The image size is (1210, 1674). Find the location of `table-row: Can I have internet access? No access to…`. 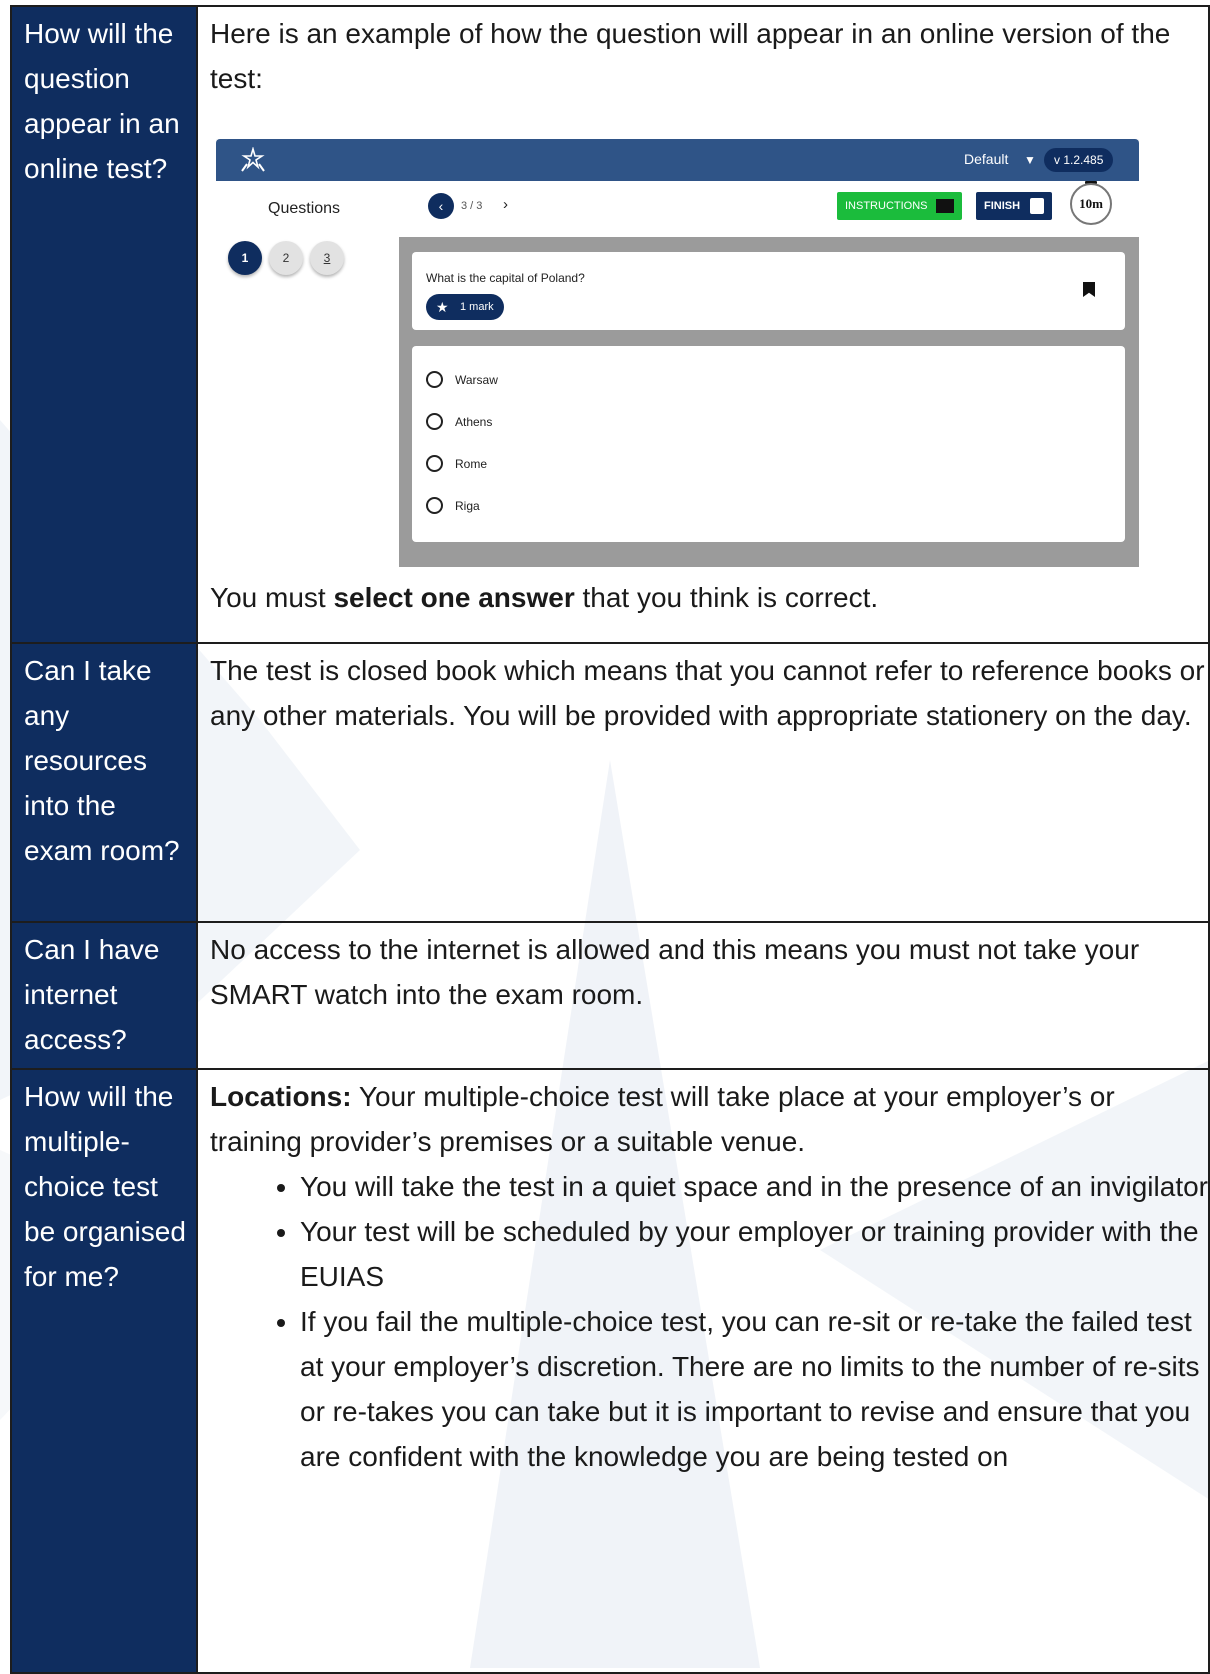

table-row: Can I have internet access? No access to… is located at coordinates (610, 995).